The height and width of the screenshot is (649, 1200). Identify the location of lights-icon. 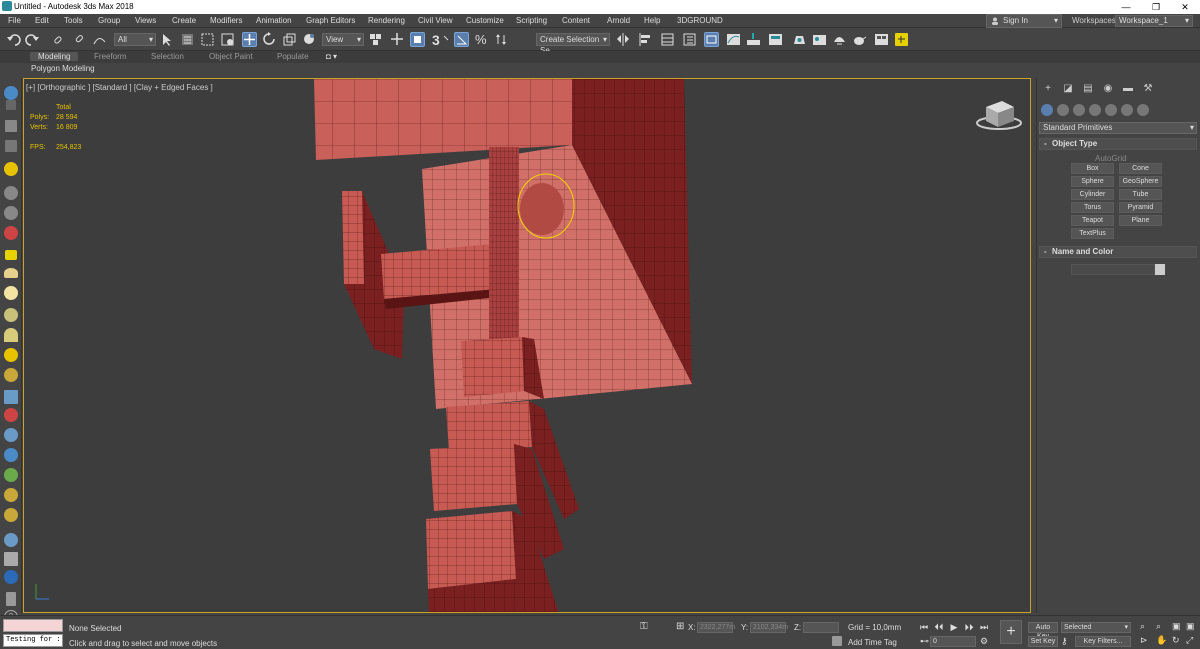
(1079, 110).